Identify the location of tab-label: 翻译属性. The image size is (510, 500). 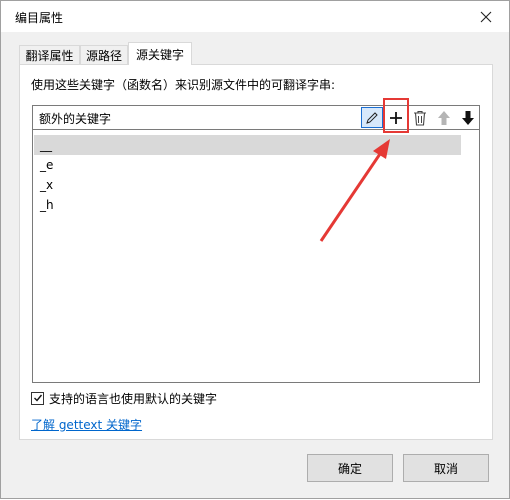
(49, 55).